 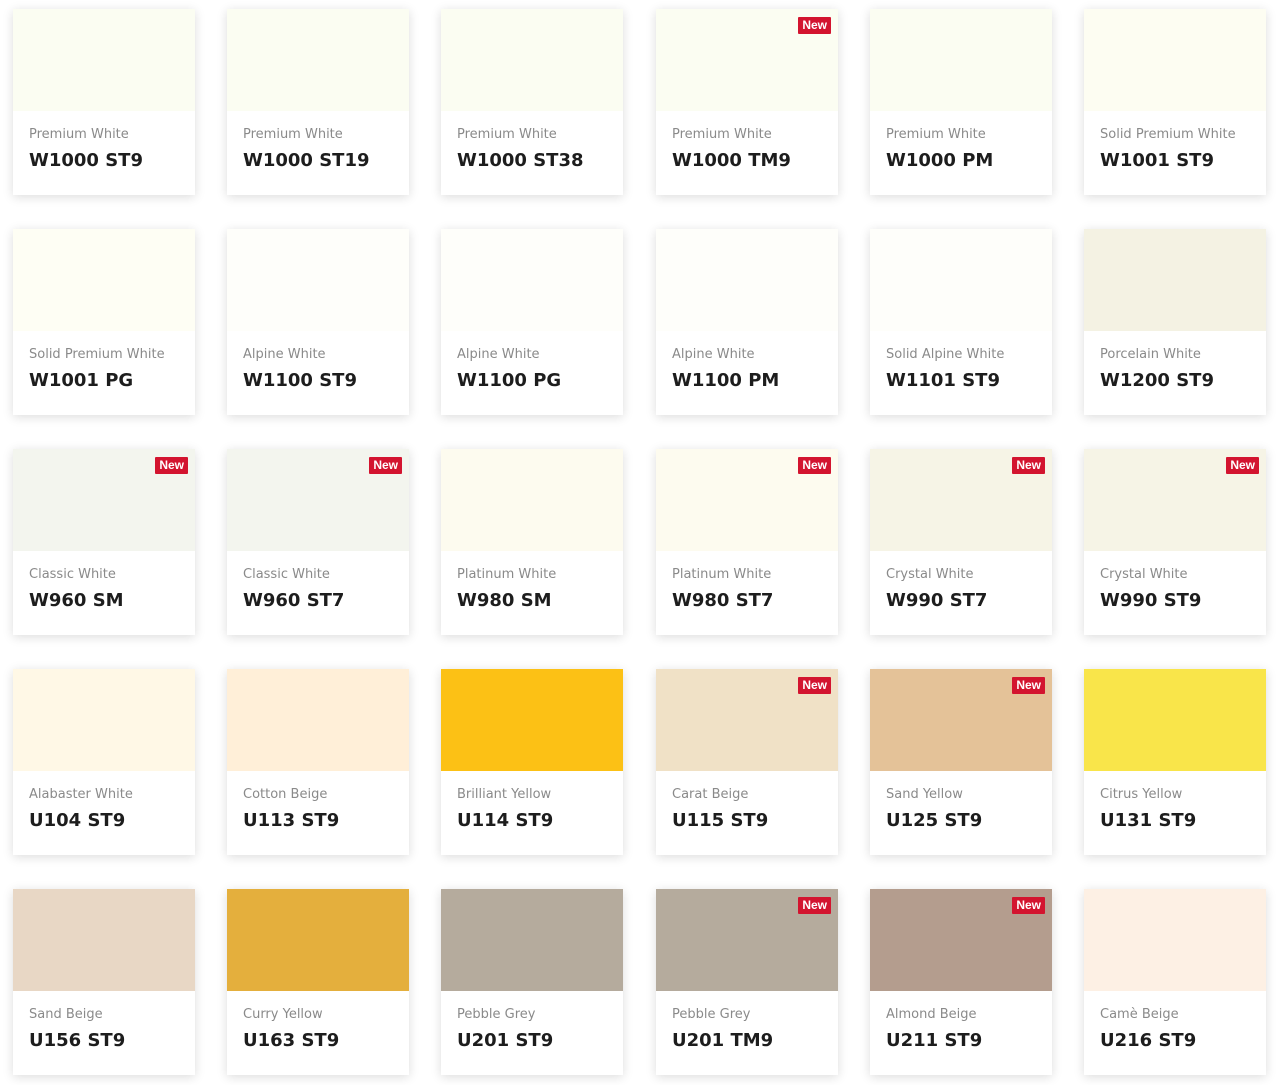 What do you see at coordinates (104, 762) in the screenshot?
I see `color-card: Alabaster White U104 ST9` at bounding box center [104, 762].